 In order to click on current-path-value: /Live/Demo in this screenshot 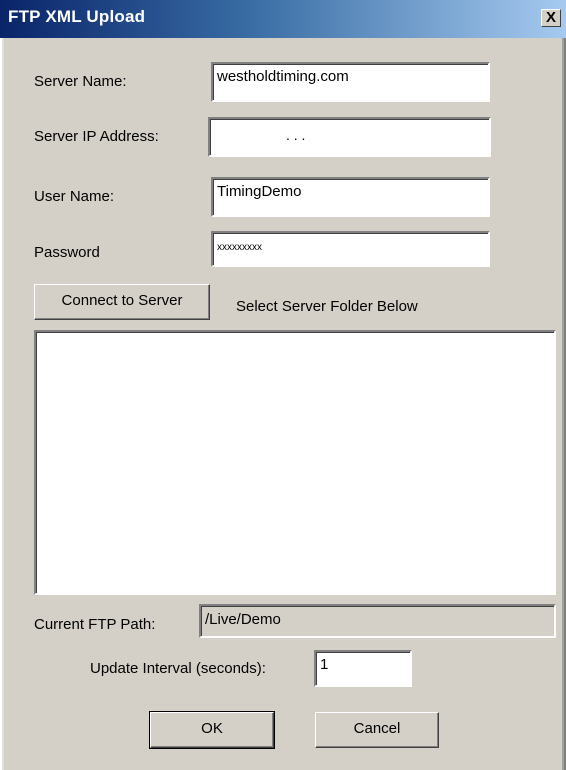, I will do `click(243, 619)`.